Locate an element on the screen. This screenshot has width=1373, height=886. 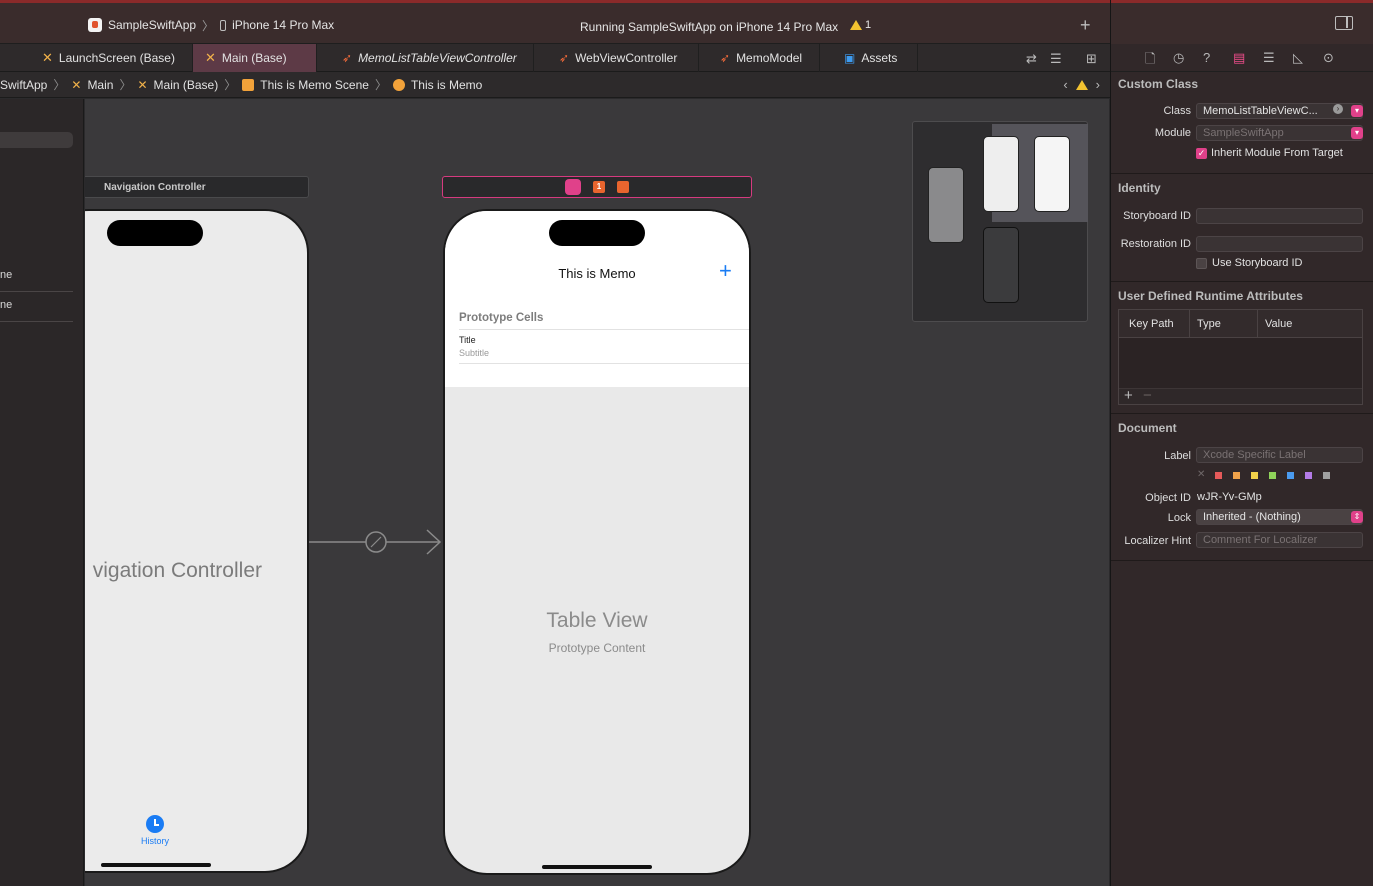
warning-indicator: 1 is located at coordinates (860, 25).